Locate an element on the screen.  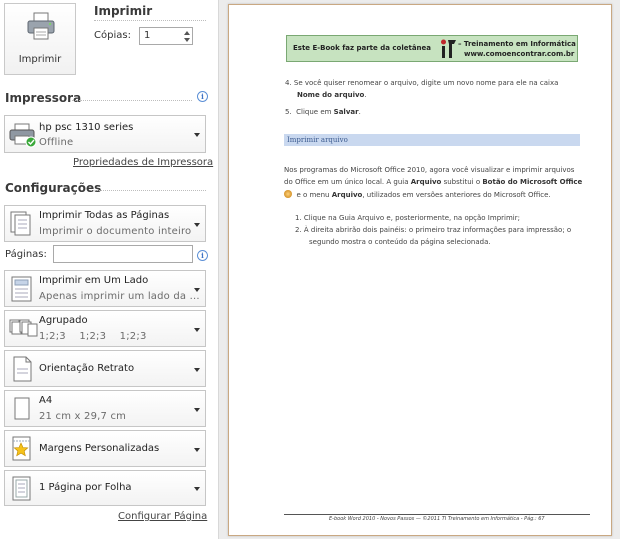
printer-properties-link: Propriedades de Impressora is located at coordinates (143, 162).